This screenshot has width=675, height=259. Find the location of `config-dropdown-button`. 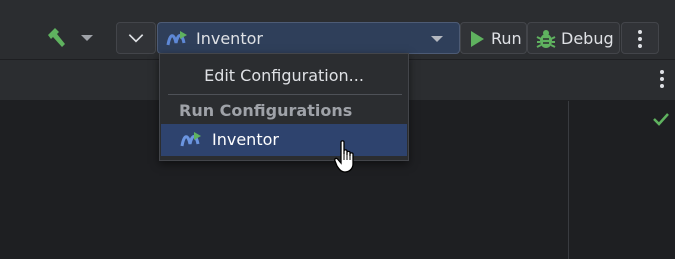

config-dropdown-button is located at coordinates (136, 38).